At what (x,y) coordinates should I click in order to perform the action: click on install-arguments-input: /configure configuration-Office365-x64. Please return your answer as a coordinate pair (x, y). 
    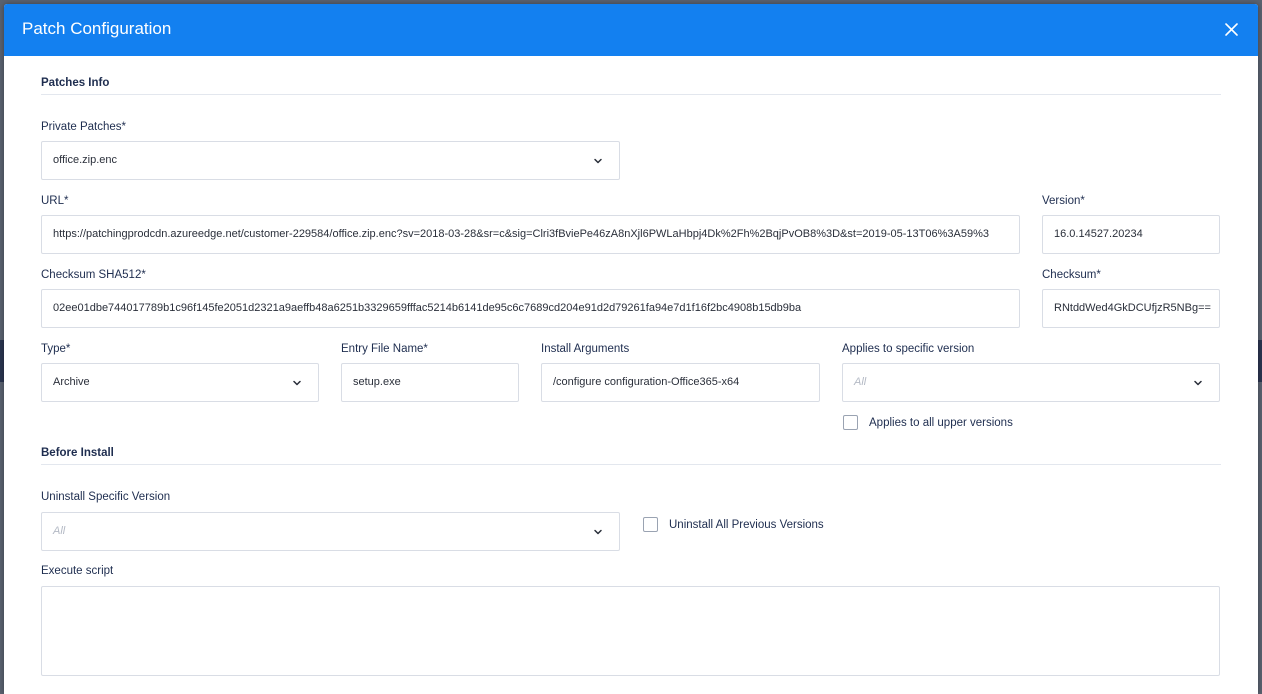
    Looking at the image, I should click on (680, 382).